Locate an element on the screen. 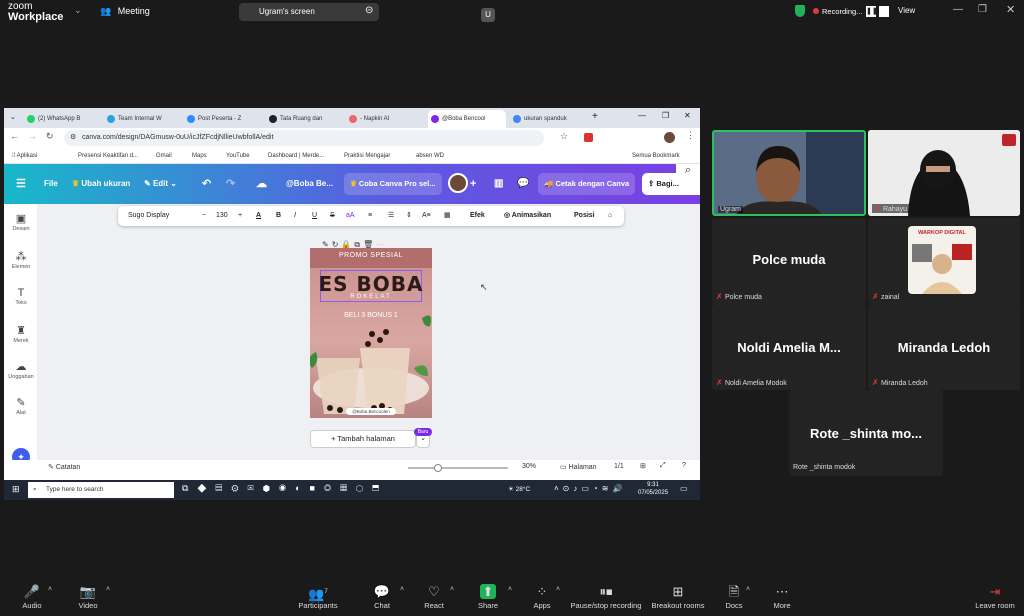  participant-tile: Miranda Ledoh ✗ Miranda Ledoh is located at coordinates (944, 347).